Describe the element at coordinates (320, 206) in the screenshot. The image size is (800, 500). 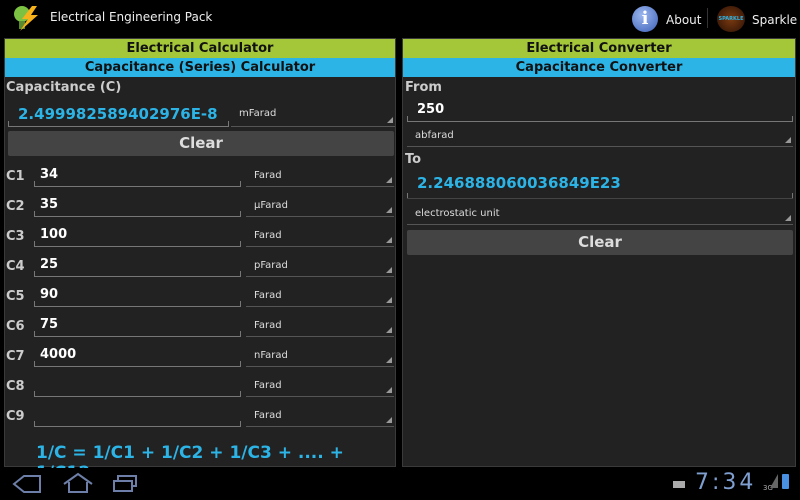
I see `capacitor-unit-select: µFarad` at that location.